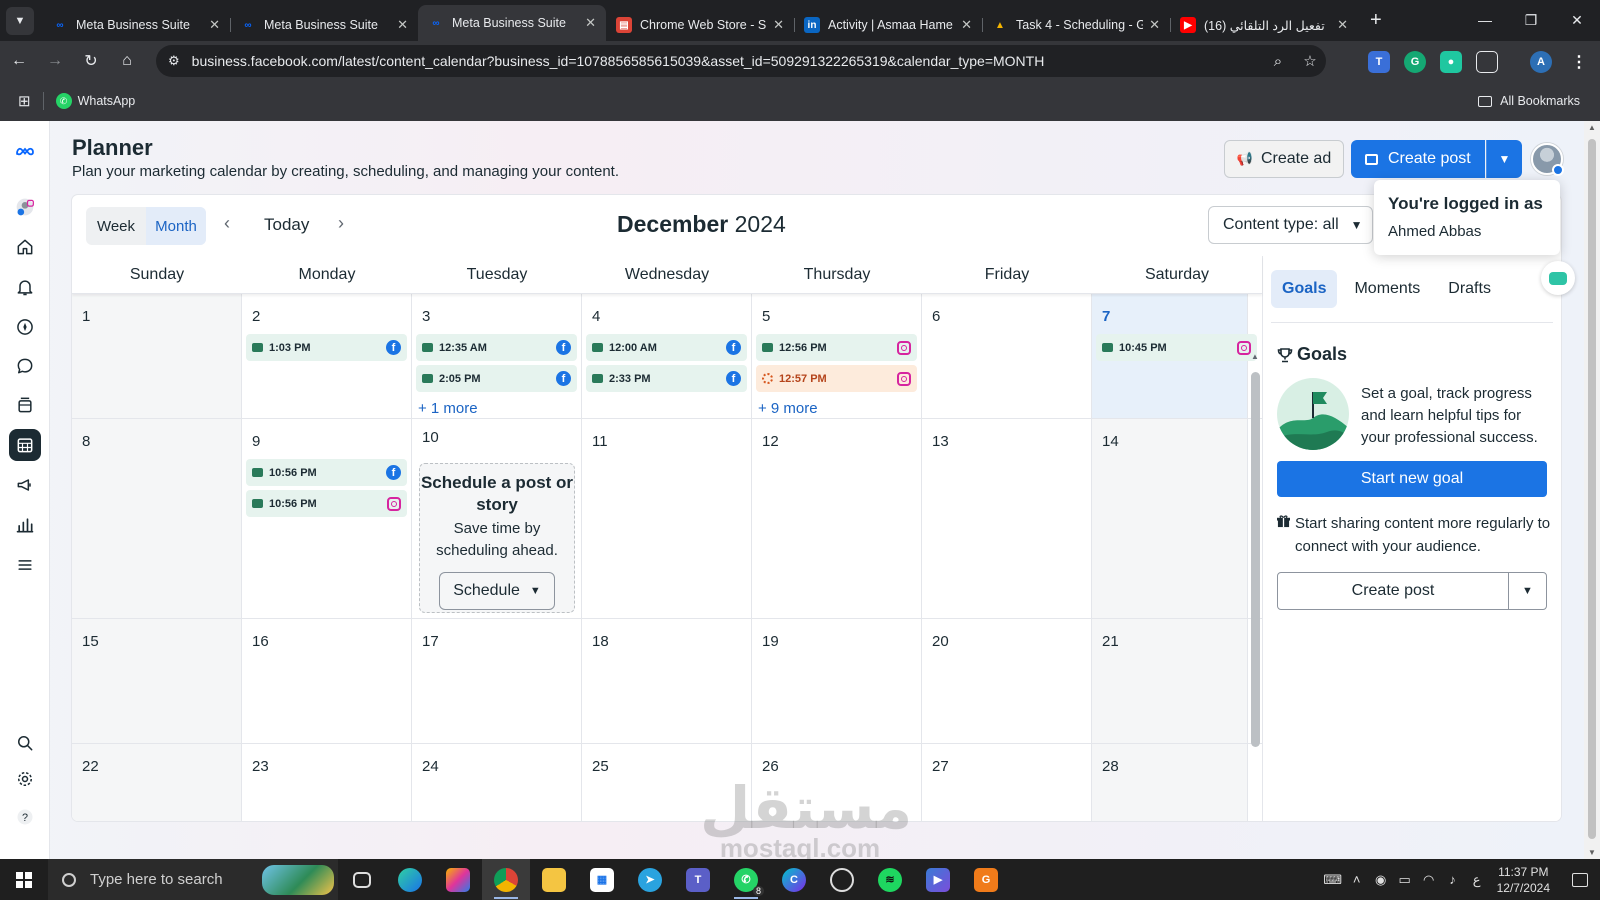 The image size is (1600, 900). I want to click on calendar-day: 28, so click(1170, 782).